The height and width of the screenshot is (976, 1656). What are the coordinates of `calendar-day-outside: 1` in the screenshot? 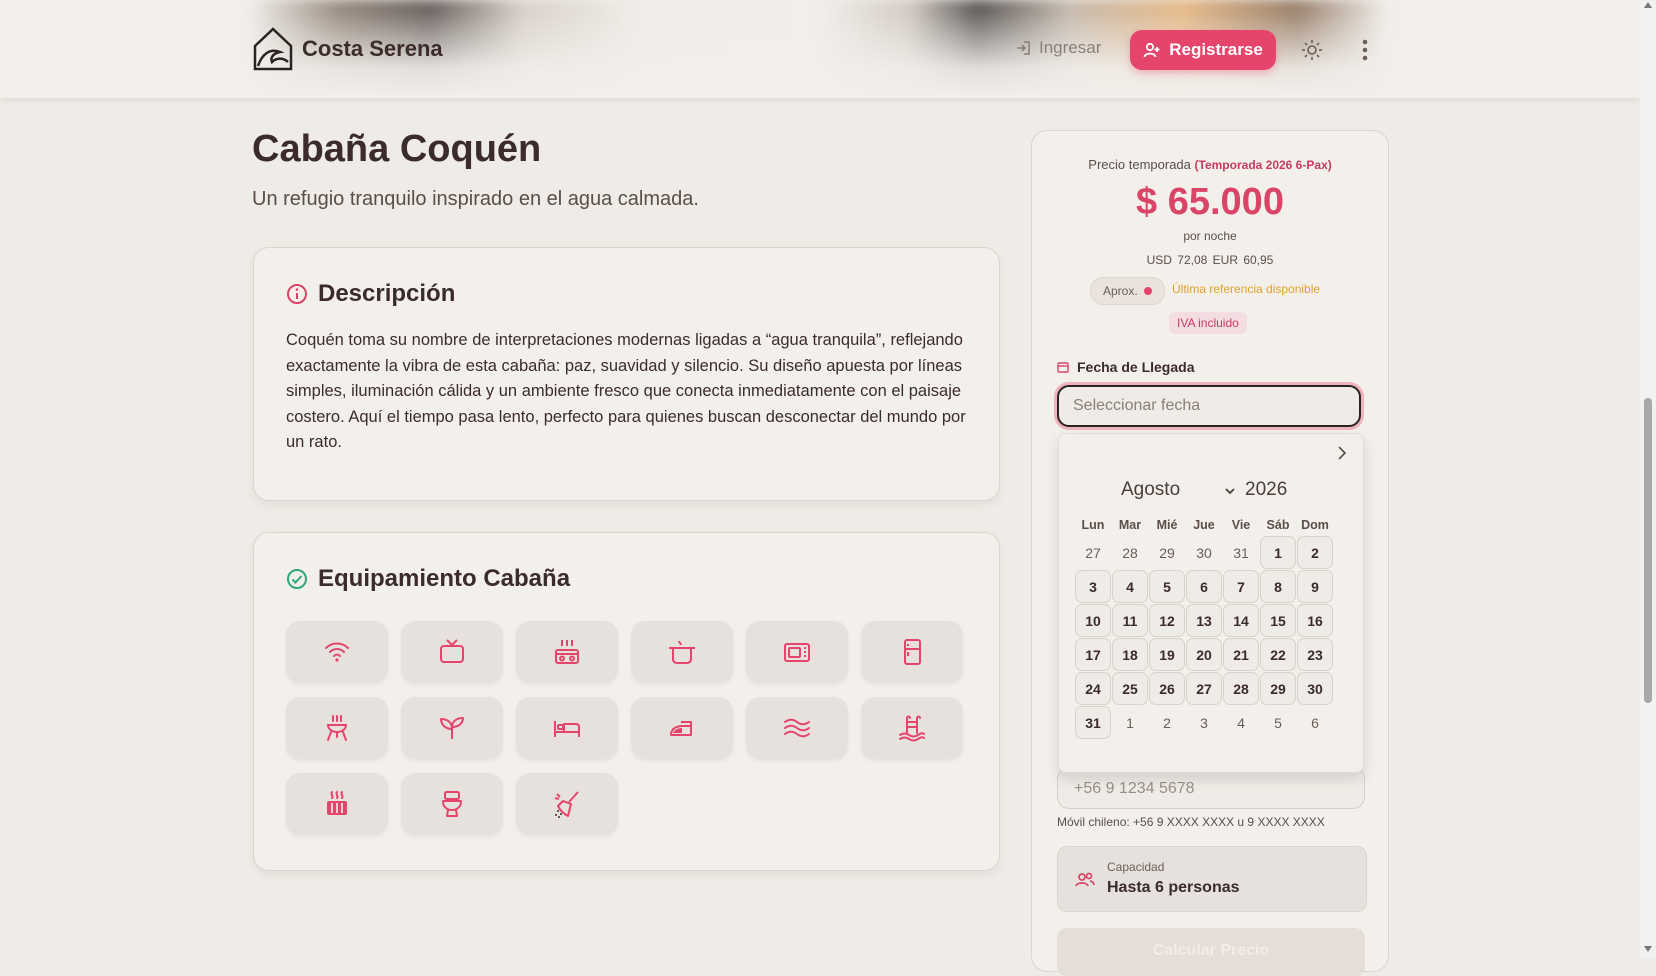 It's located at (1130, 722).